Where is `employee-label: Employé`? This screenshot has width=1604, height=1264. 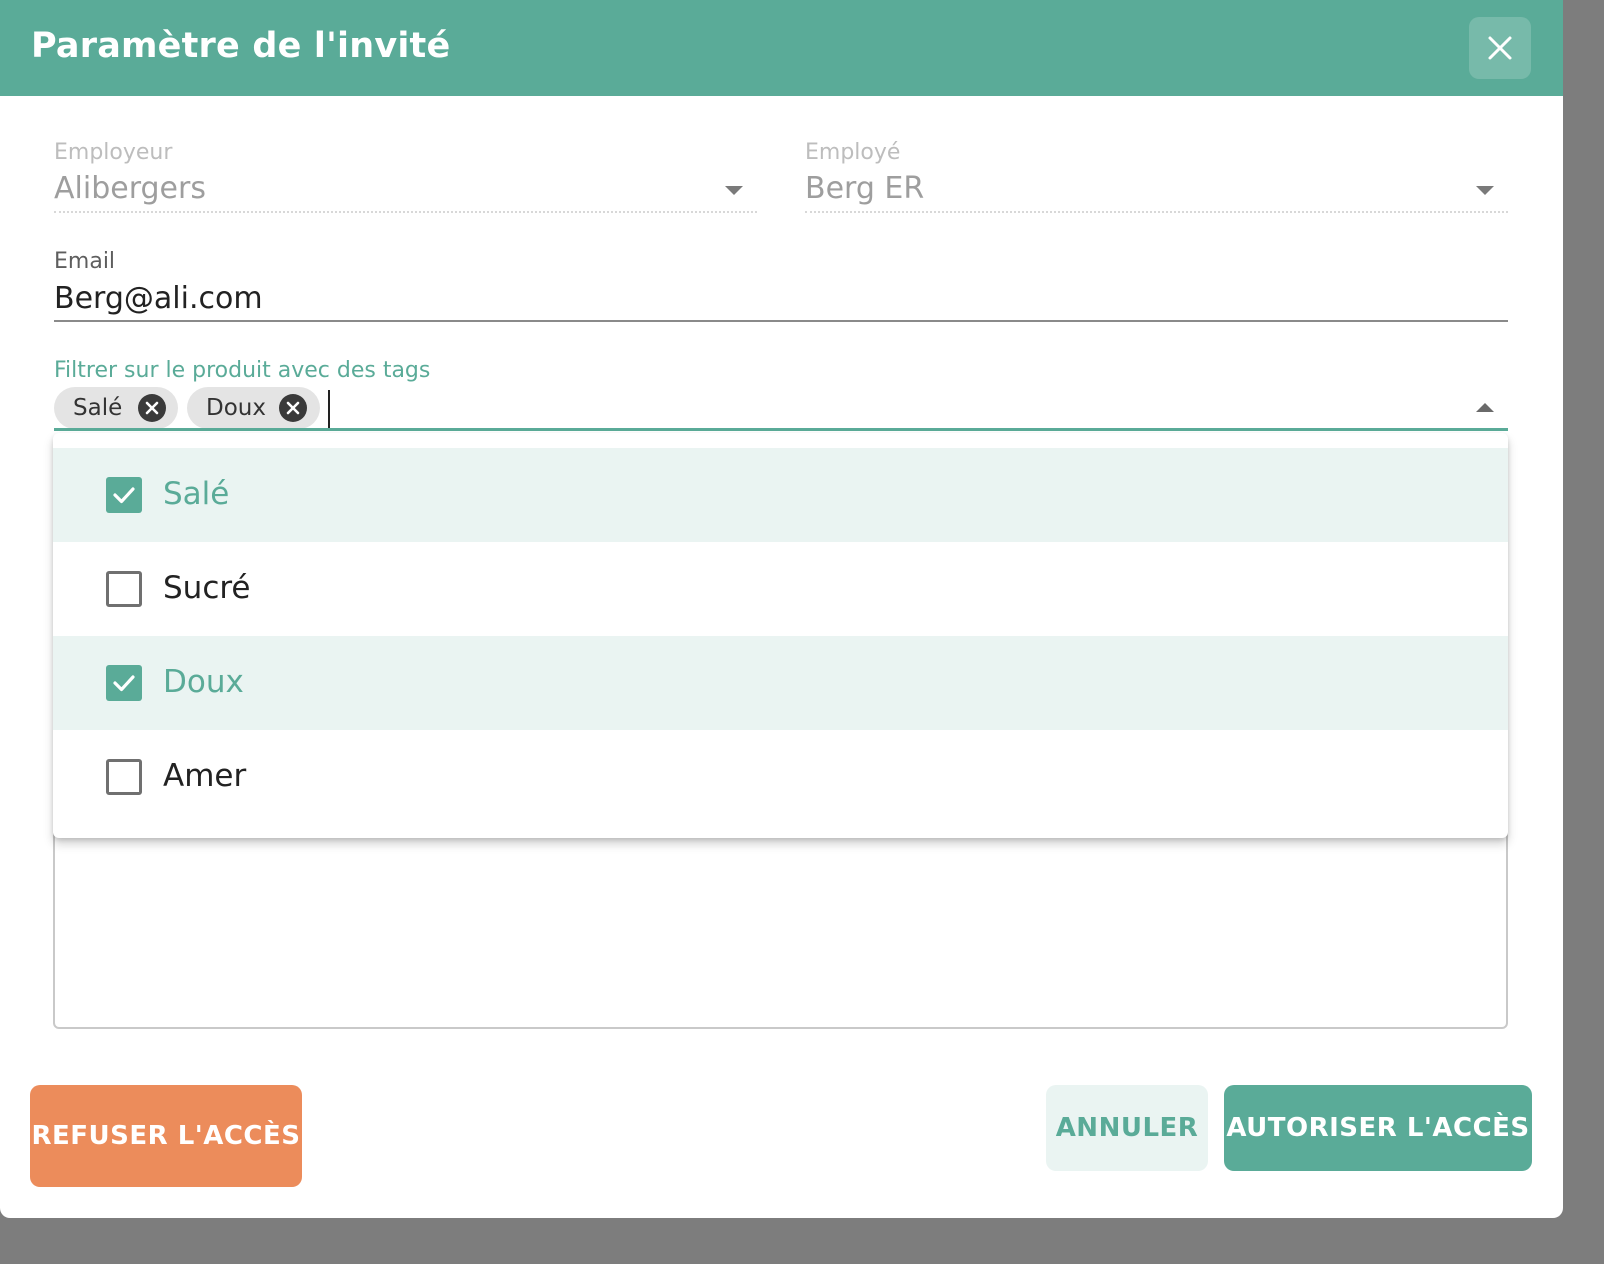 employee-label: Employé is located at coordinates (853, 152).